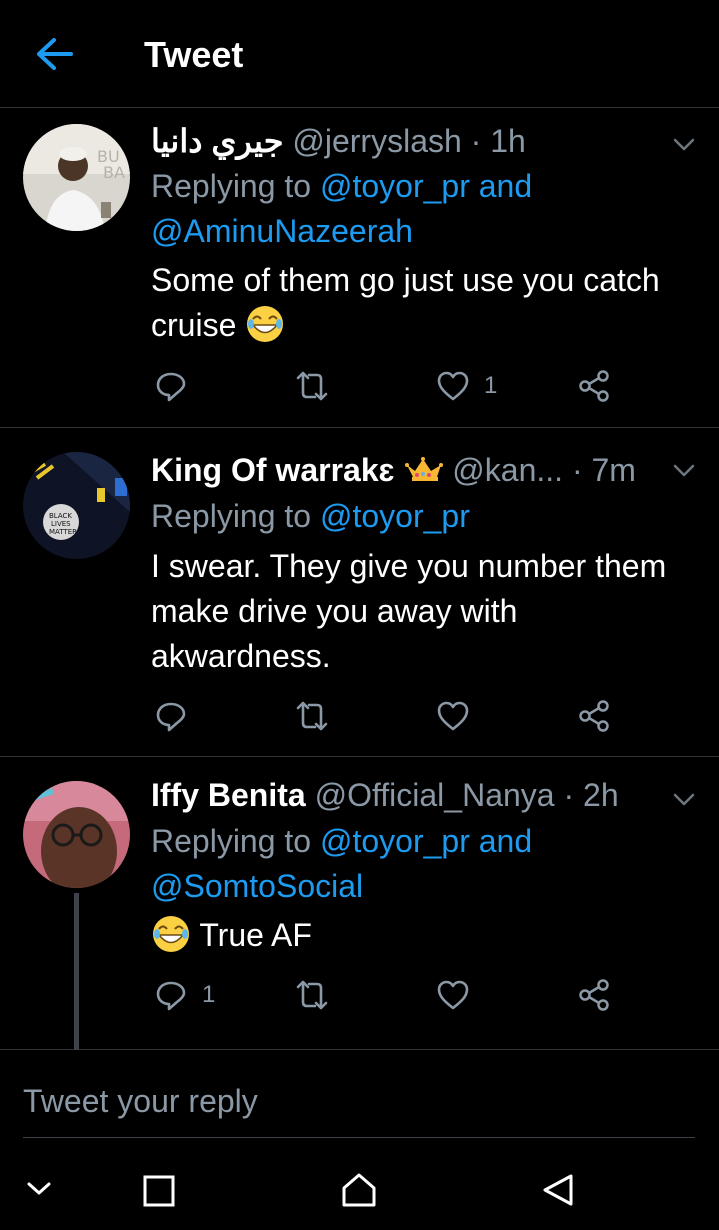 The image size is (719, 1230). I want to click on replying-to: Replying to @toyor_pr and @SomtoSocial, so click(425, 864).